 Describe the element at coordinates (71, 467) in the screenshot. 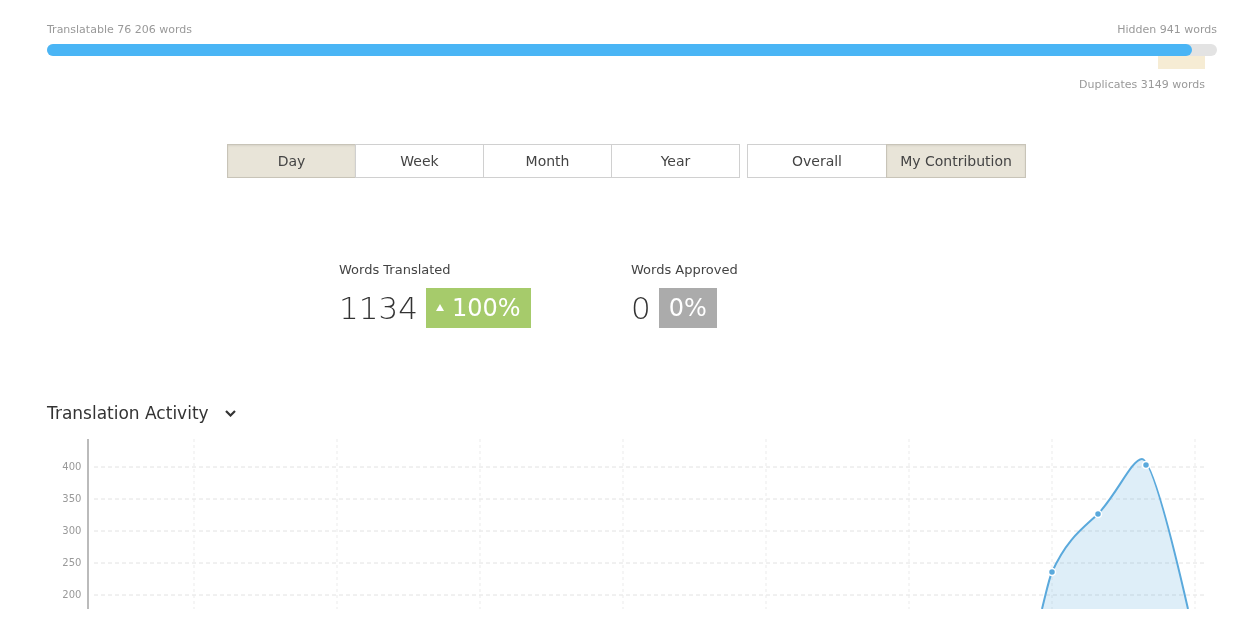

I see `y-axis-label: 400` at that location.